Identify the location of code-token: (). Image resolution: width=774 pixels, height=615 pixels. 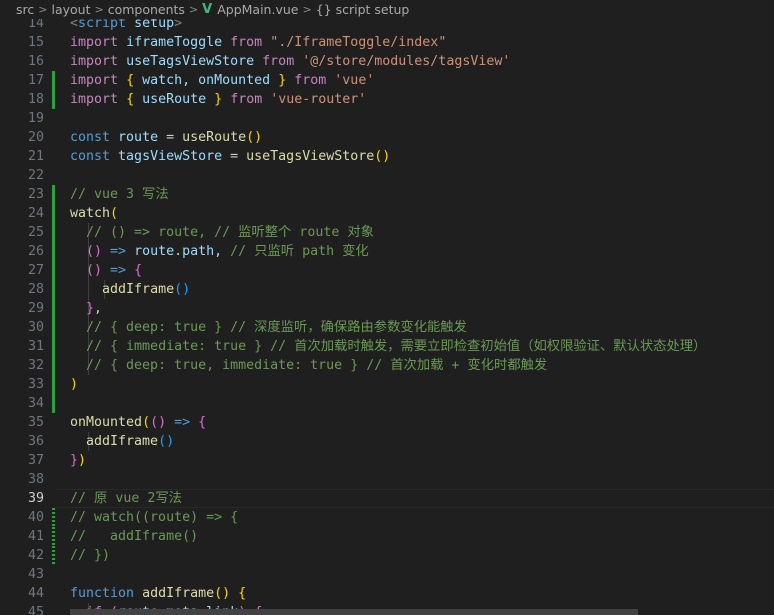
(158, 422).